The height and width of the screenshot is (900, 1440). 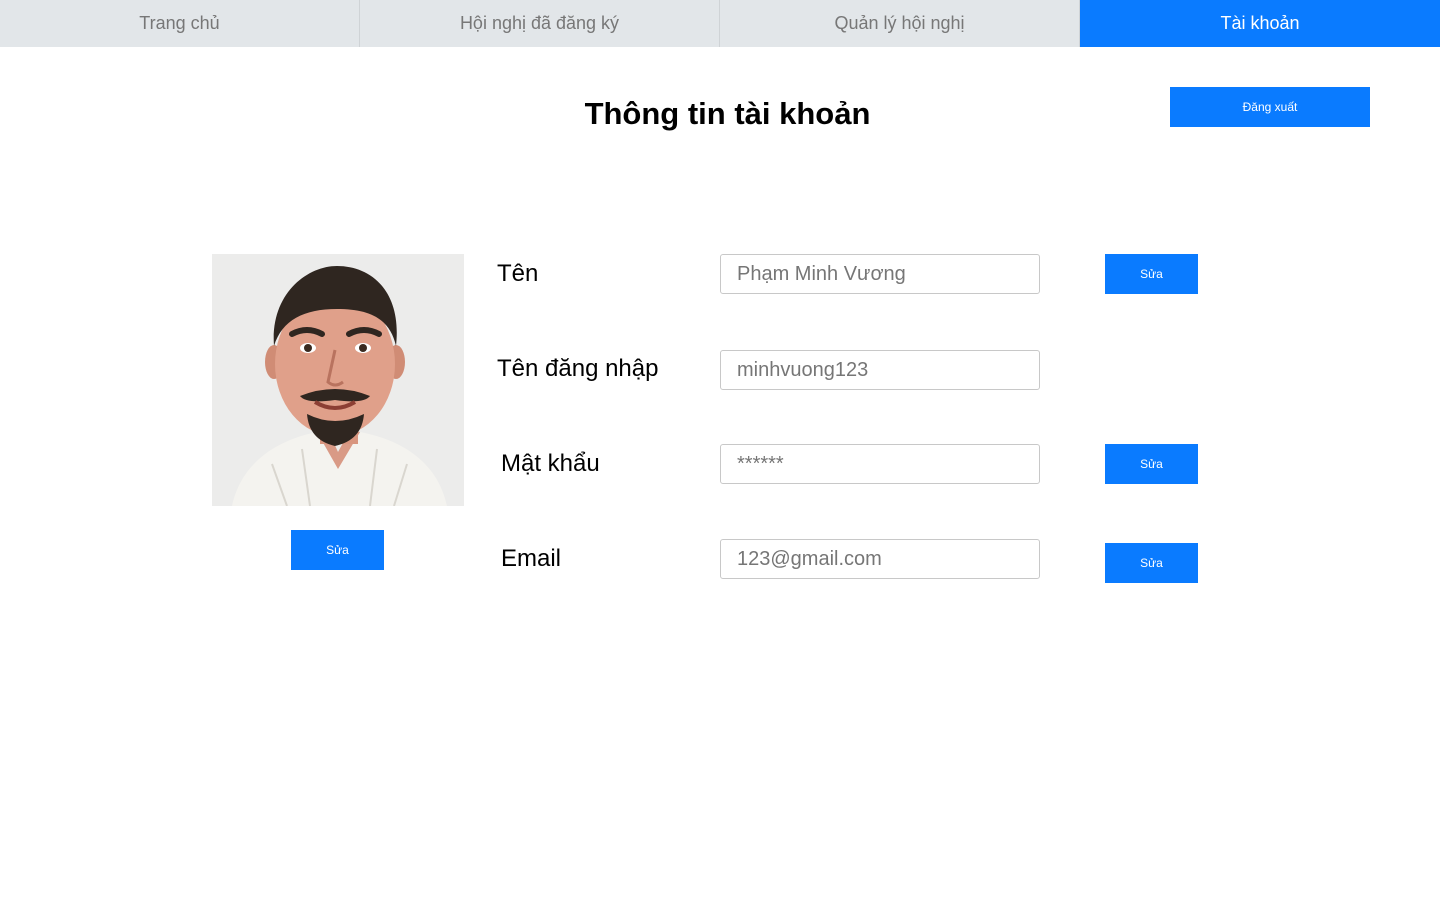 What do you see at coordinates (880, 559) in the screenshot?
I see `email-field: 123@gmail.com` at bounding box center [880, 559].